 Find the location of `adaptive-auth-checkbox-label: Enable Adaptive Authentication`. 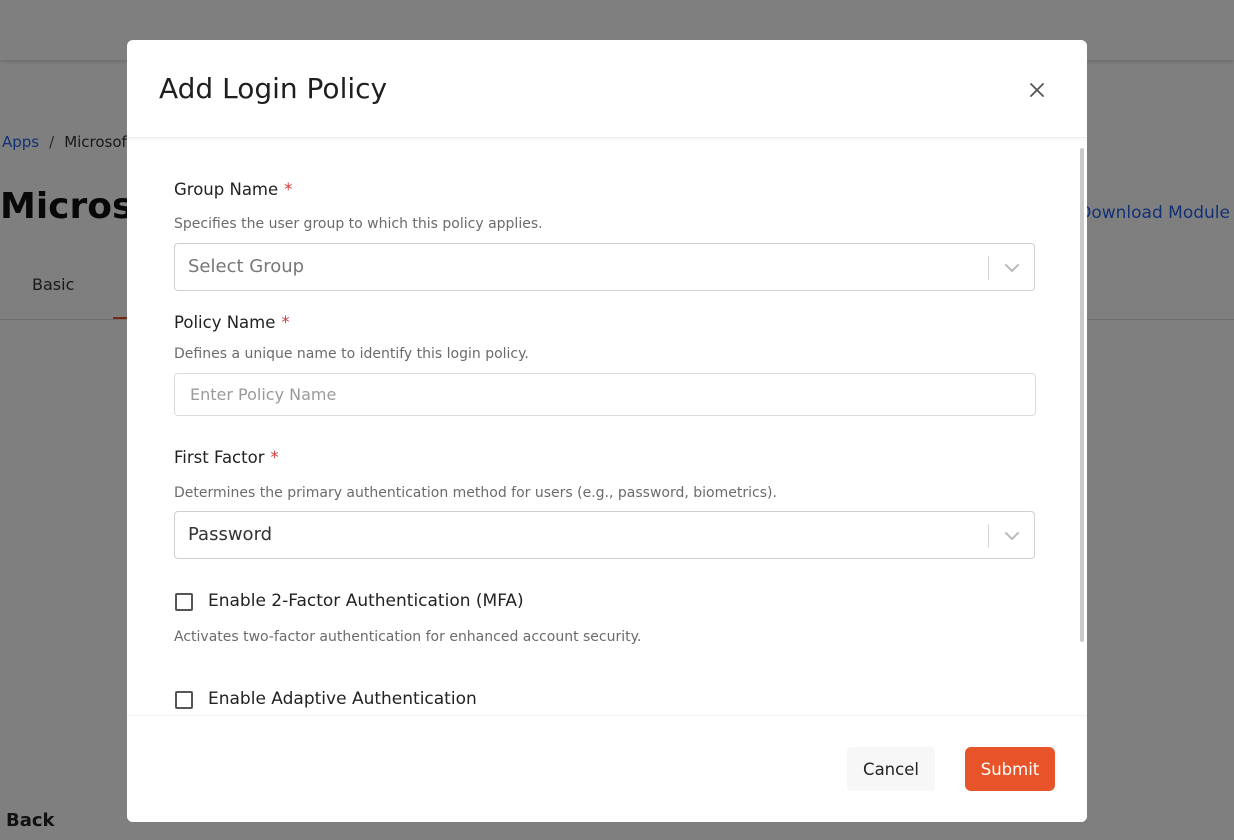

adaptive-auth-checkbox-label: Enable Adaptive Authentication is located at coordinates (342, 699).